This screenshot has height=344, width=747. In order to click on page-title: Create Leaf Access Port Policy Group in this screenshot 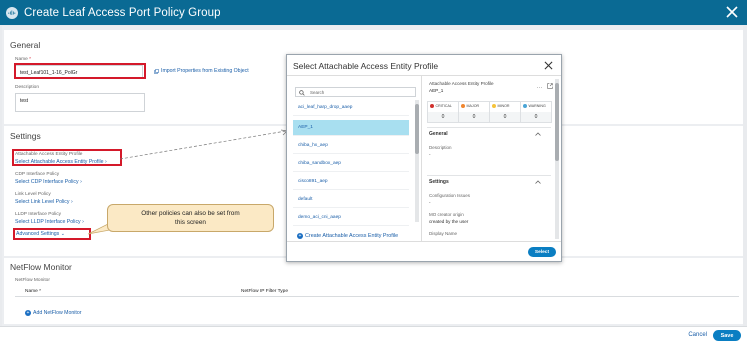, I will do `click(122, 12)`.